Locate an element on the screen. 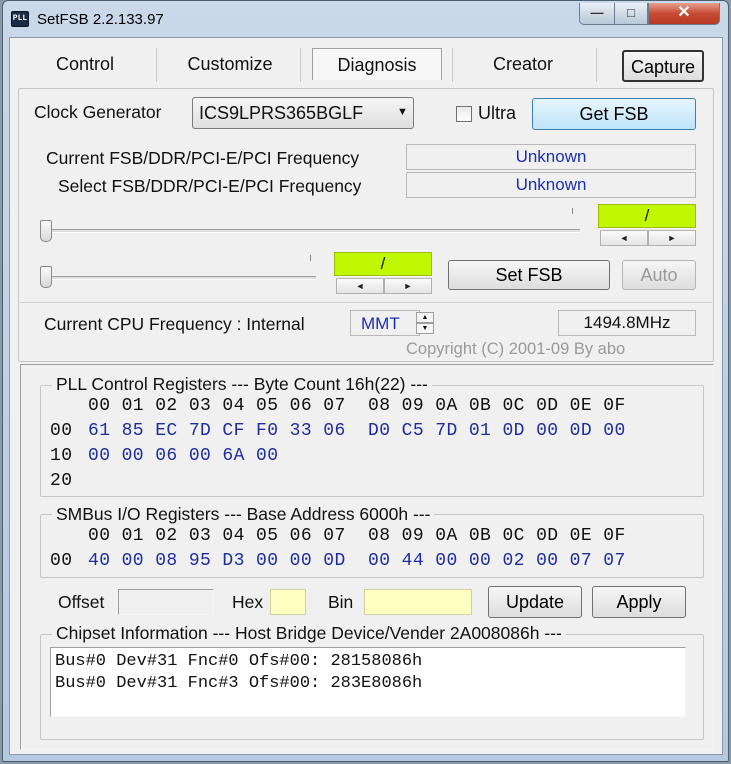  offset-label: Offset is located at coordinates (81, 602).